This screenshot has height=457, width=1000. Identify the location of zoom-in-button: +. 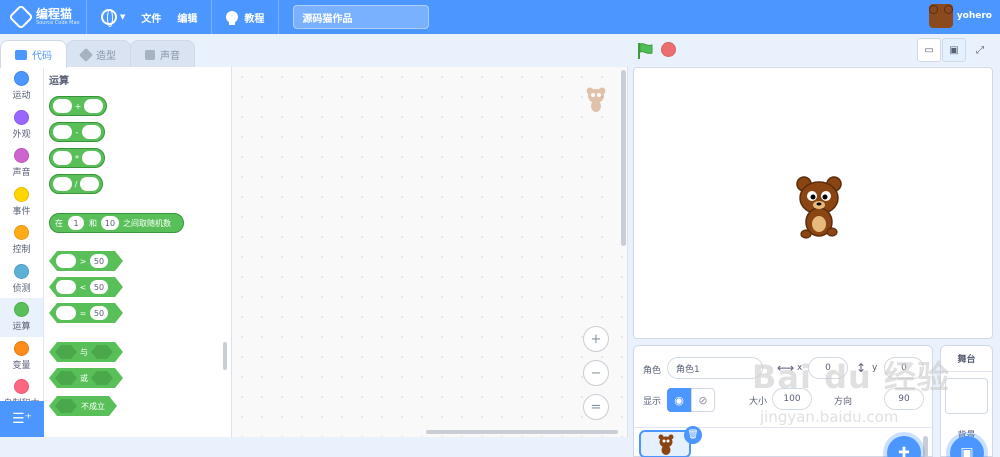
(596, 339).